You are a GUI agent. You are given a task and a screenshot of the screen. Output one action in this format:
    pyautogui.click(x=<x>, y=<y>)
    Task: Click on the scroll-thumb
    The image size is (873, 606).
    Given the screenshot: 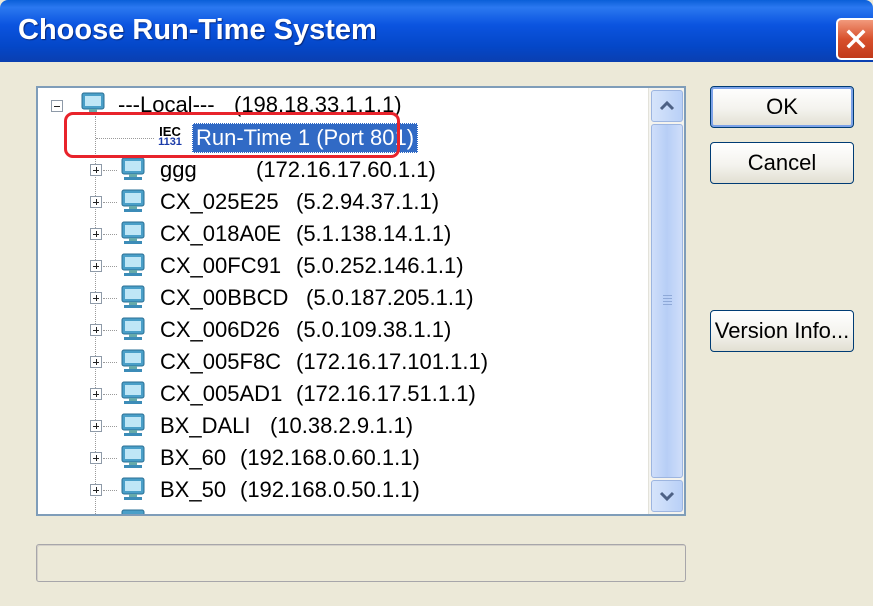 What is the action you would take?
    pyautogui.click(x=667, y=301)
    